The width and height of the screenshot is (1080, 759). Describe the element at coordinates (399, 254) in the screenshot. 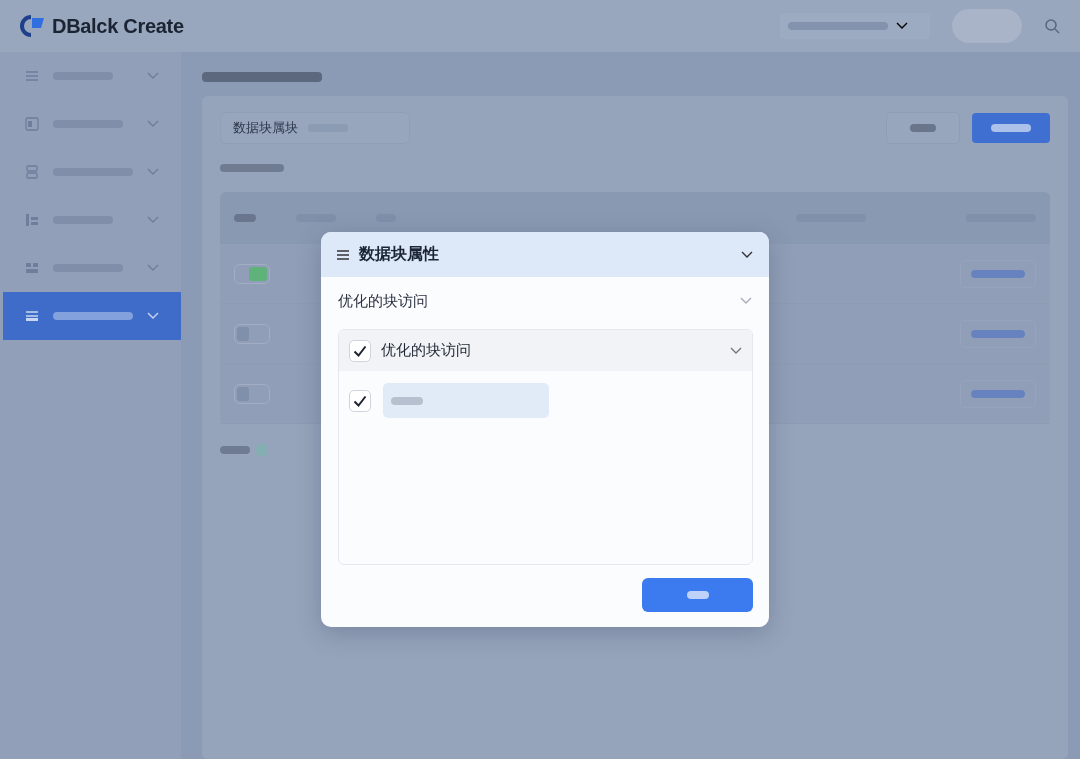

I see `dialog-title: 数据块属性` at that location.